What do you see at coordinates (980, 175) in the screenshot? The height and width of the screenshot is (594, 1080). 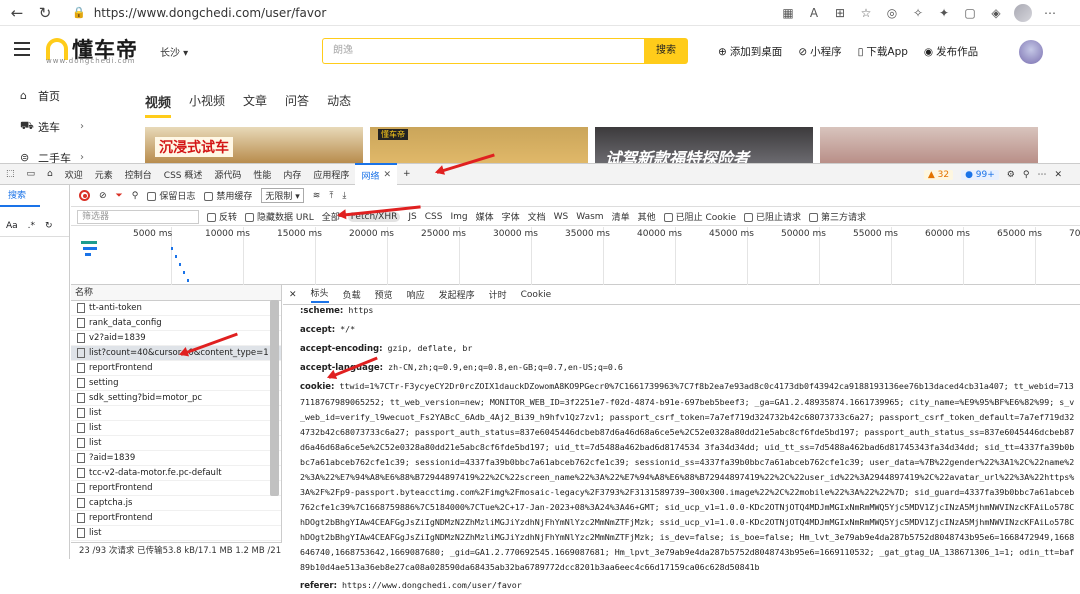 I see `info-badge: ● 99+` at bounding box center [980, 175].